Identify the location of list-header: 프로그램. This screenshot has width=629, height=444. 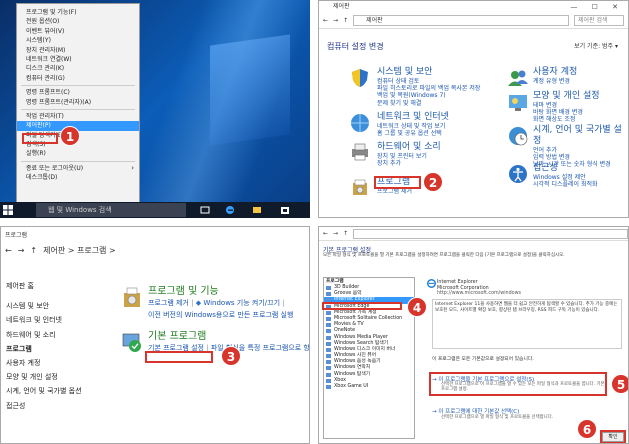
(335, 281).